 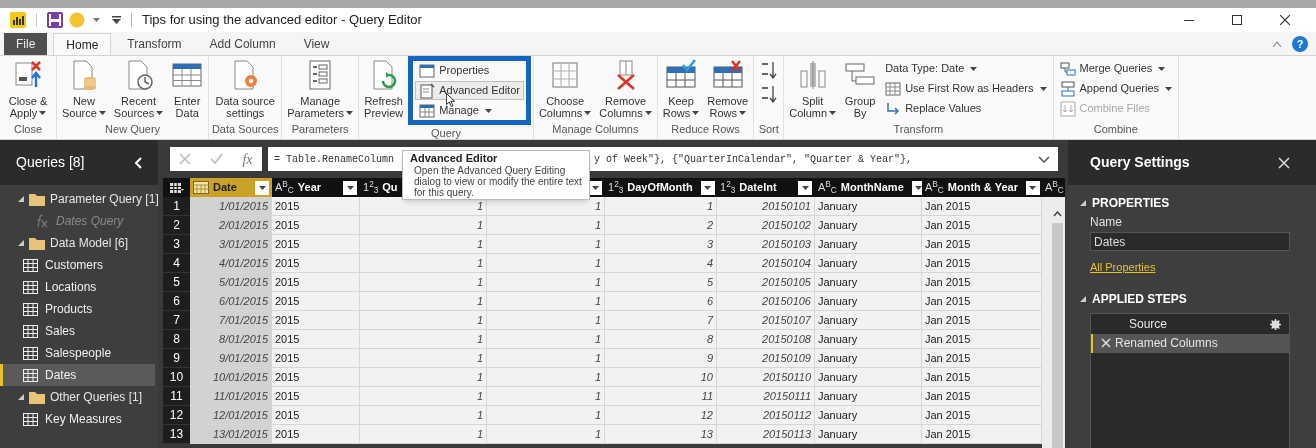 What do you see at coordinates (595, 129) in the screenshot?
I see `group-label: Manage Columns` at bounding box center [595, 129].